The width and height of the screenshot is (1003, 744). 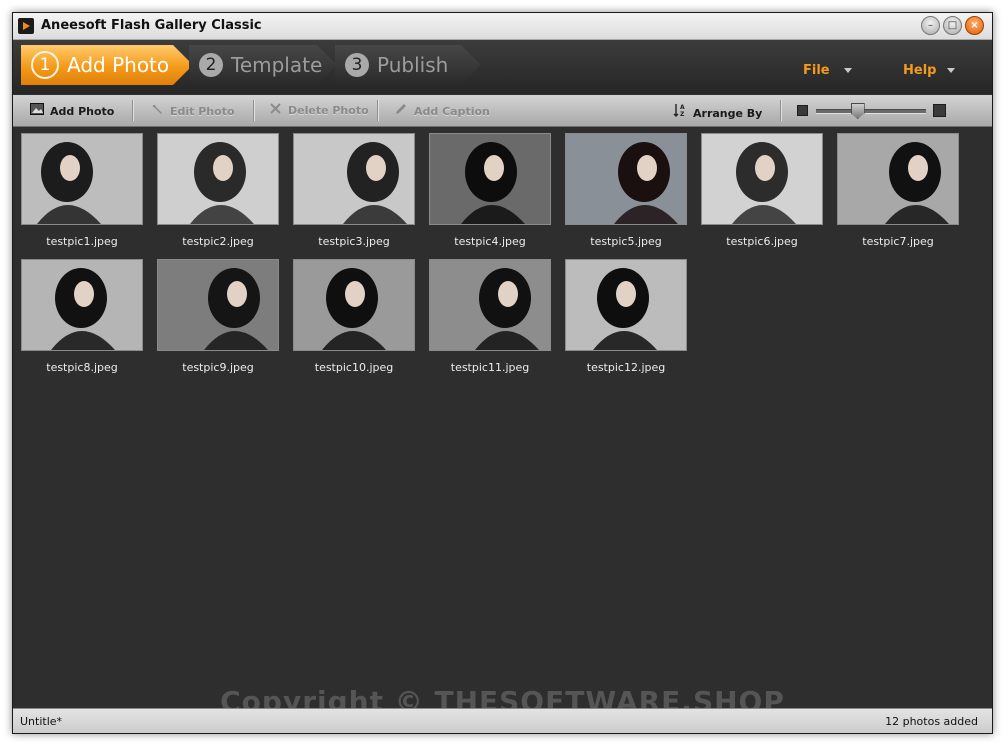 I want to click on photo-filename: testpic11.jpeg, so click(x=490, y=367).